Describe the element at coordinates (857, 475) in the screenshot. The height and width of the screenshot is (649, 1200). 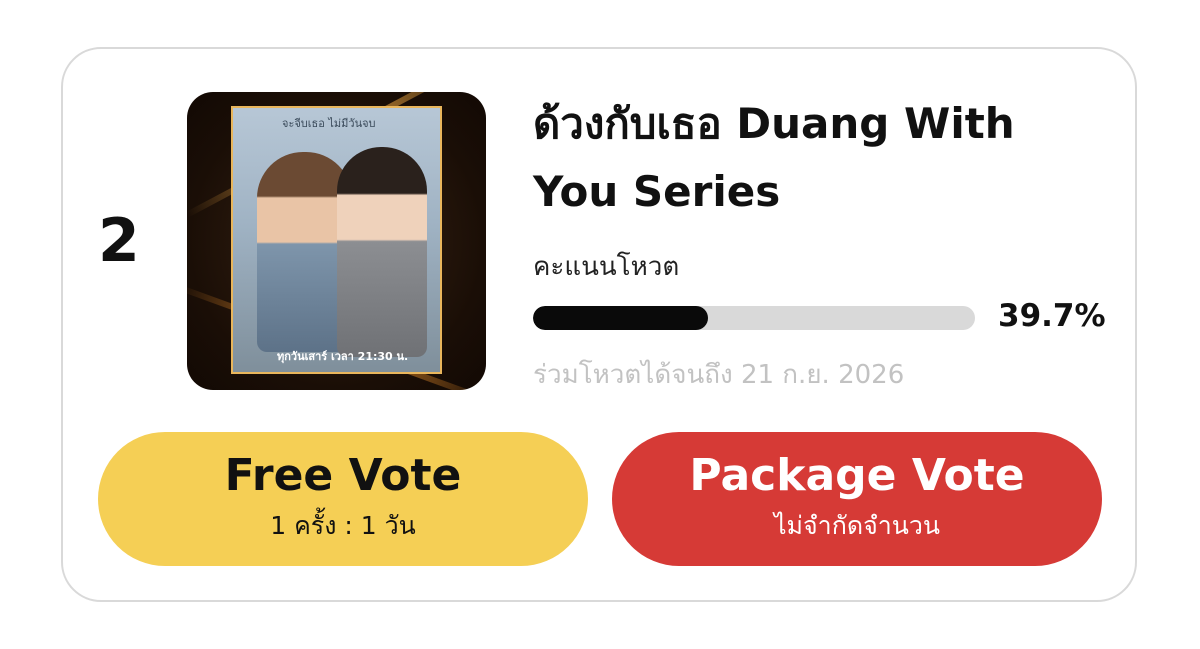
I see `package-vote-label: Package Vote` at that location.